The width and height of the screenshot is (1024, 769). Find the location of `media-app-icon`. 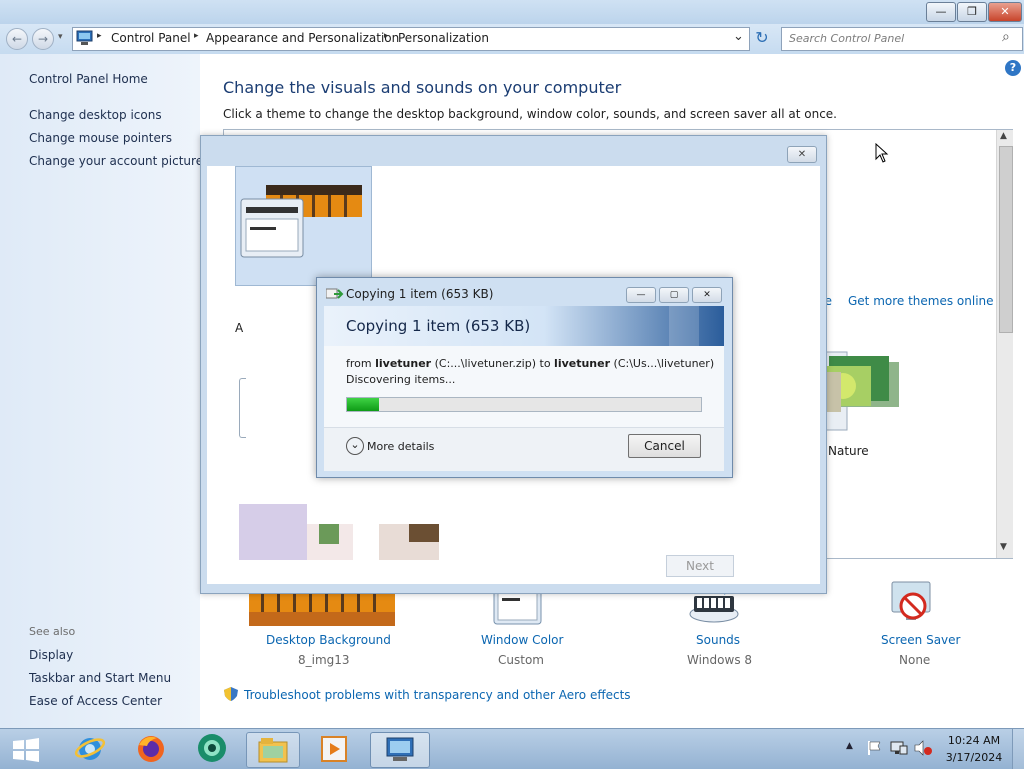

media-app-icon is located at coordinates (212, 748).